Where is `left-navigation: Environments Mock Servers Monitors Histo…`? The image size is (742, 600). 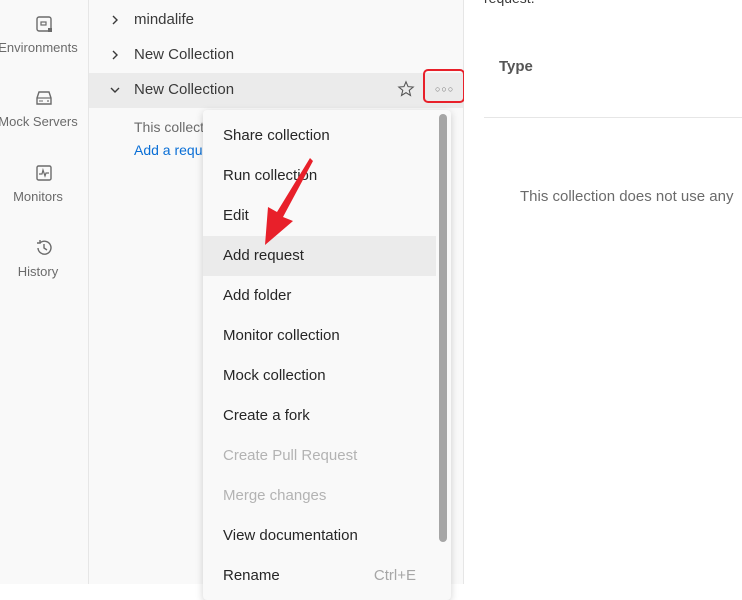
left-navigation: Environments Mock Servers Monitors Histo… is located at coordinates (44, 292).